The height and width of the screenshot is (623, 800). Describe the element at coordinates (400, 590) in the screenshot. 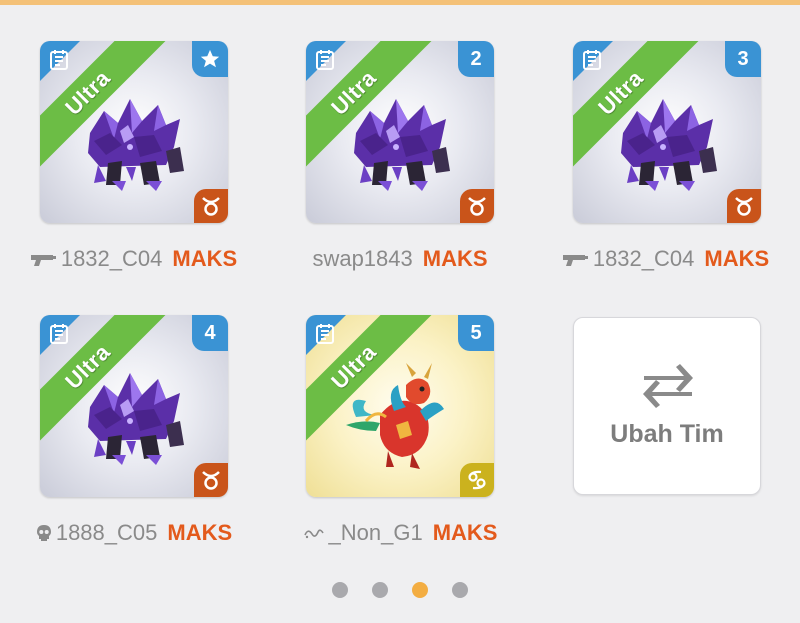

I see `pagination-dots` at that location.